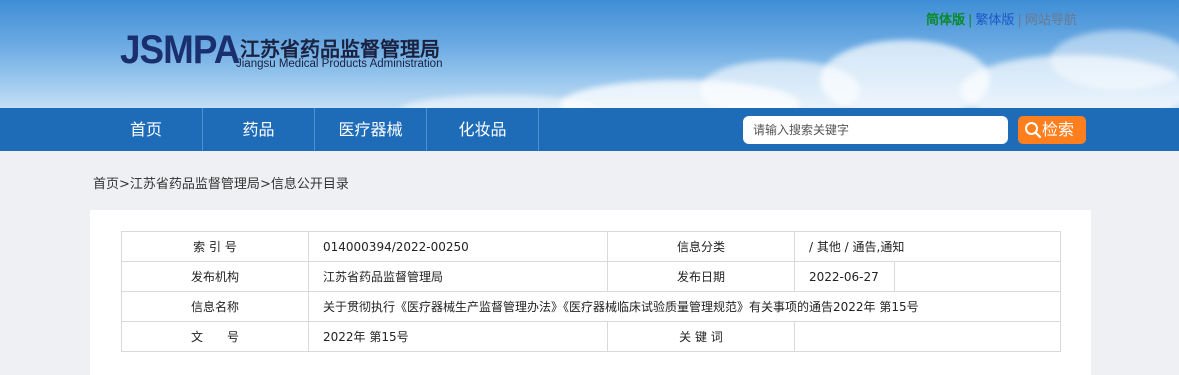  What do you see at coordinates (1114, 60) in the screenshot?
I see `cloud-decoration` at bounding box center [1114, 60].